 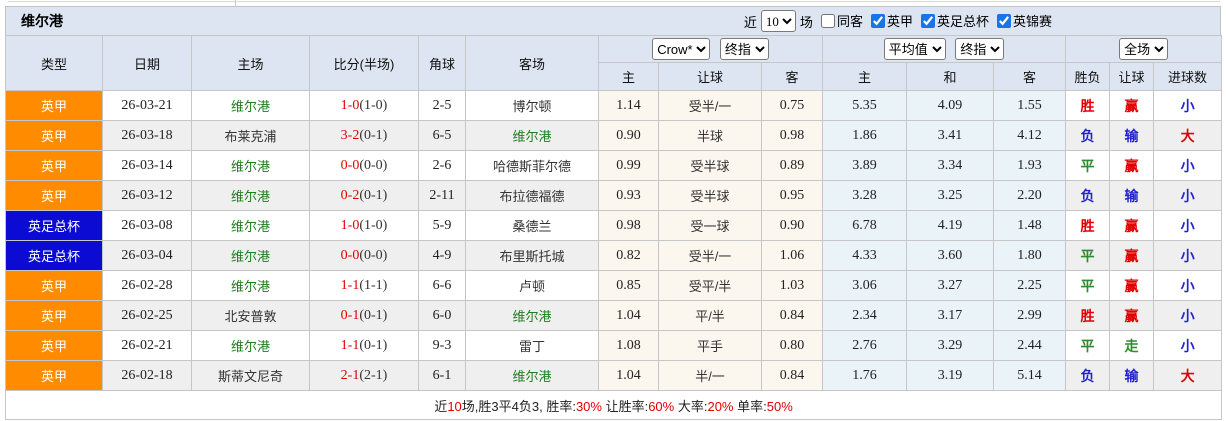 What do you see at coordinates (373, 165) in the screenshot?
I see `halftime-score: (0-0)` at bounding box center [373, 165].